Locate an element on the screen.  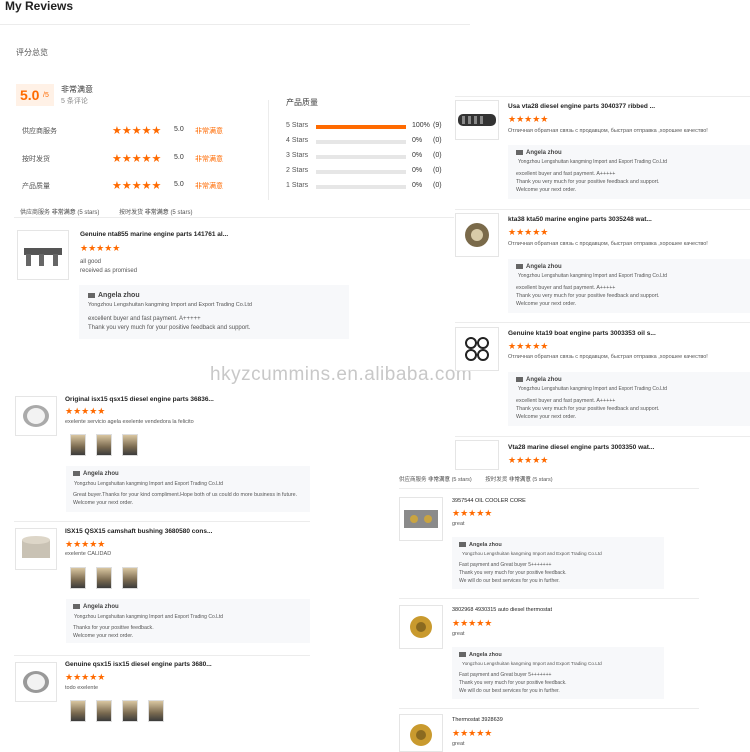
dist-percent: 0% is located at coordinates (417, 170).